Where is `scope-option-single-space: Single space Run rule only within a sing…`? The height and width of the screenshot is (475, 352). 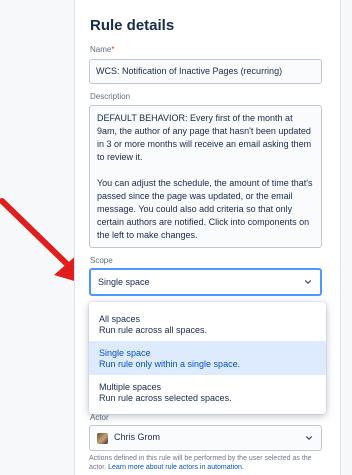
scope-option-single-space: Single space Run rule only within a sing… is located at coordinates (207, 358).